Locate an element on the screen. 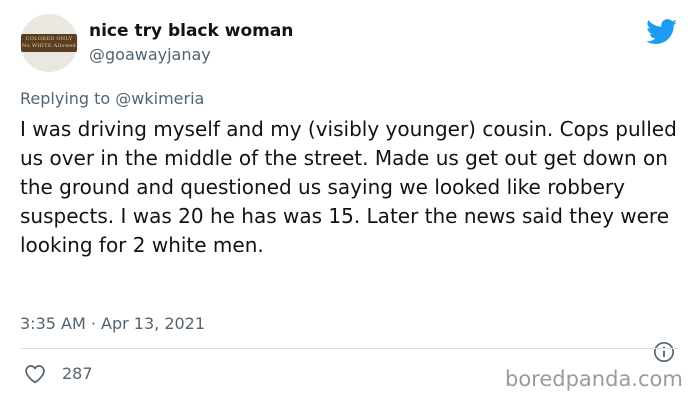  reply-mention-link: @wkimeria is located at coordinates (159, 98).